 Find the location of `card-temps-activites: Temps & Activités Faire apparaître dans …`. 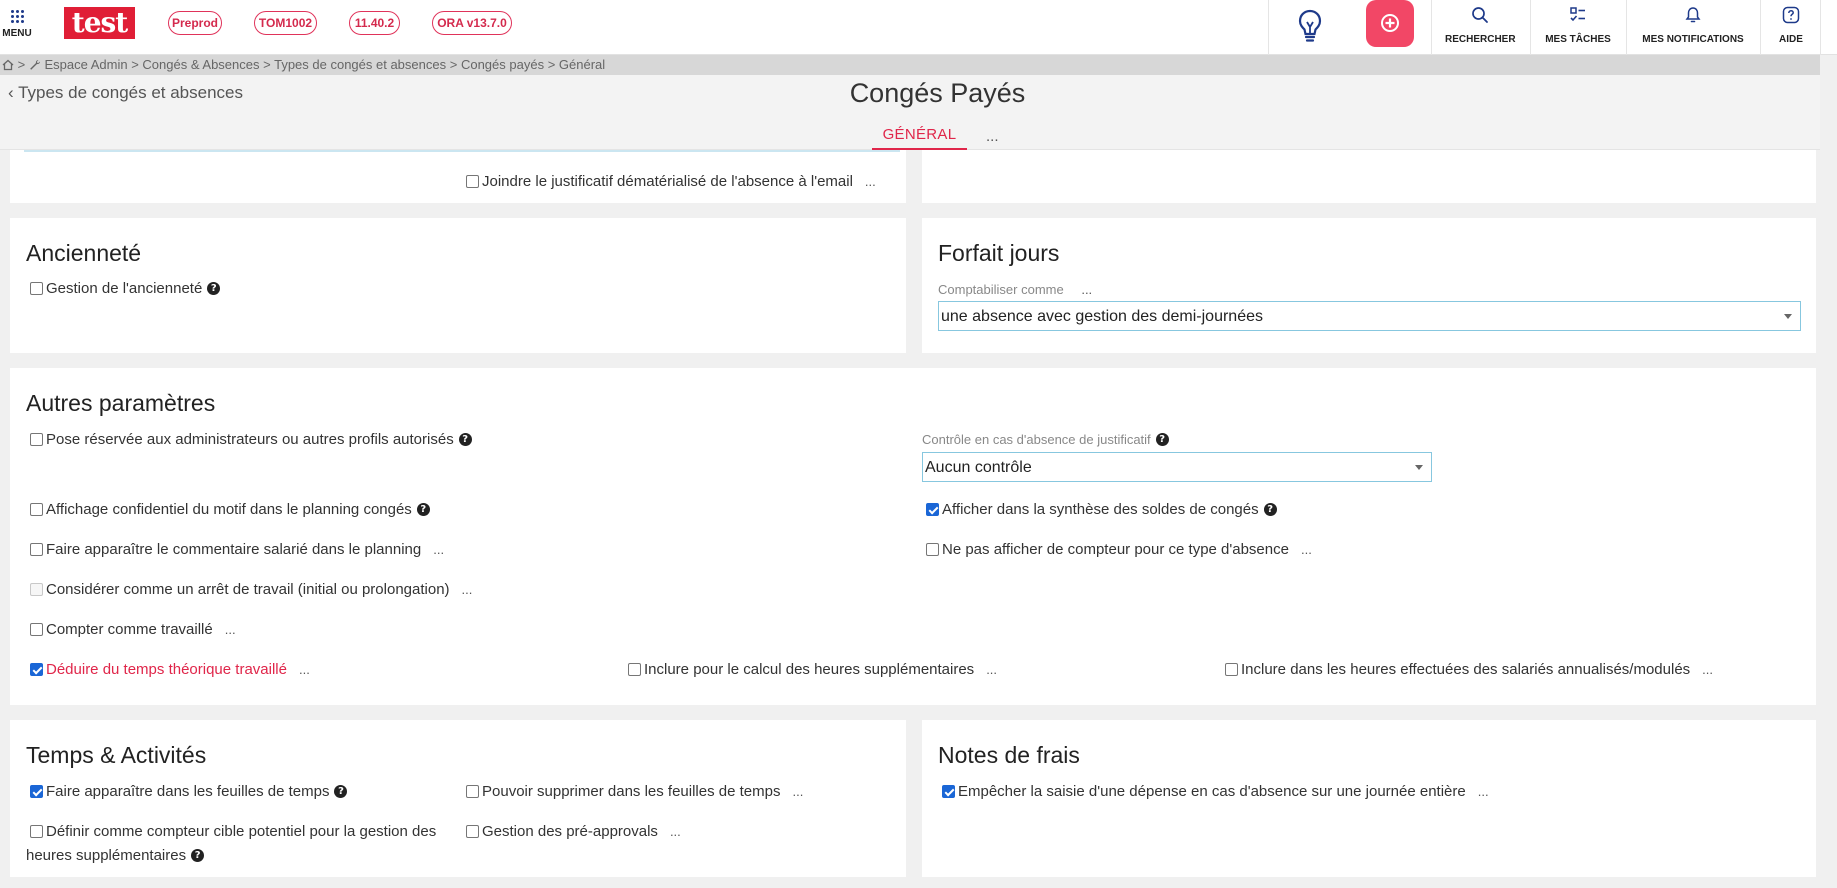

card-temps-activites: Temps & Activités Faire apparaître dans … is located at coordinates (458, 798).